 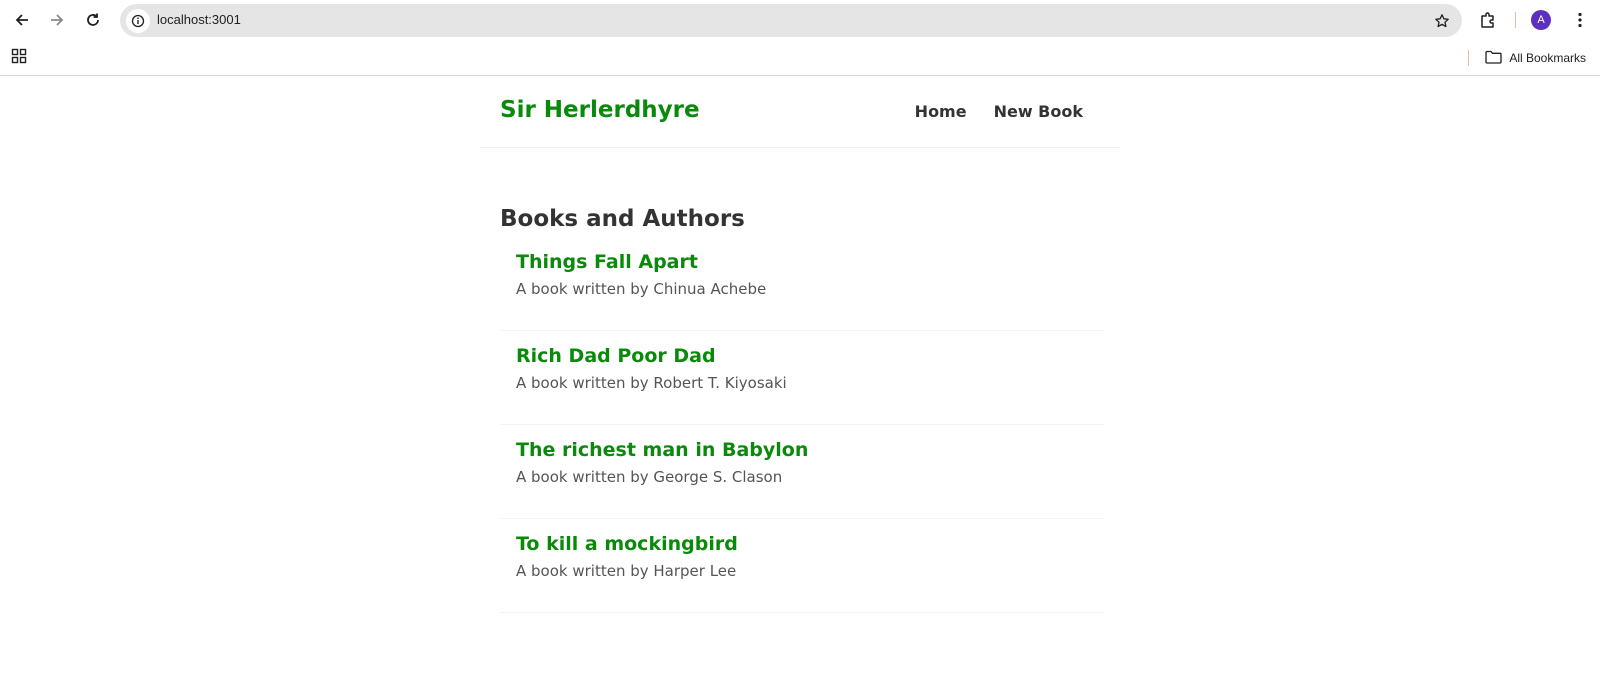 I want to click on profile-avatar: A, so click(x=1541, y=20).